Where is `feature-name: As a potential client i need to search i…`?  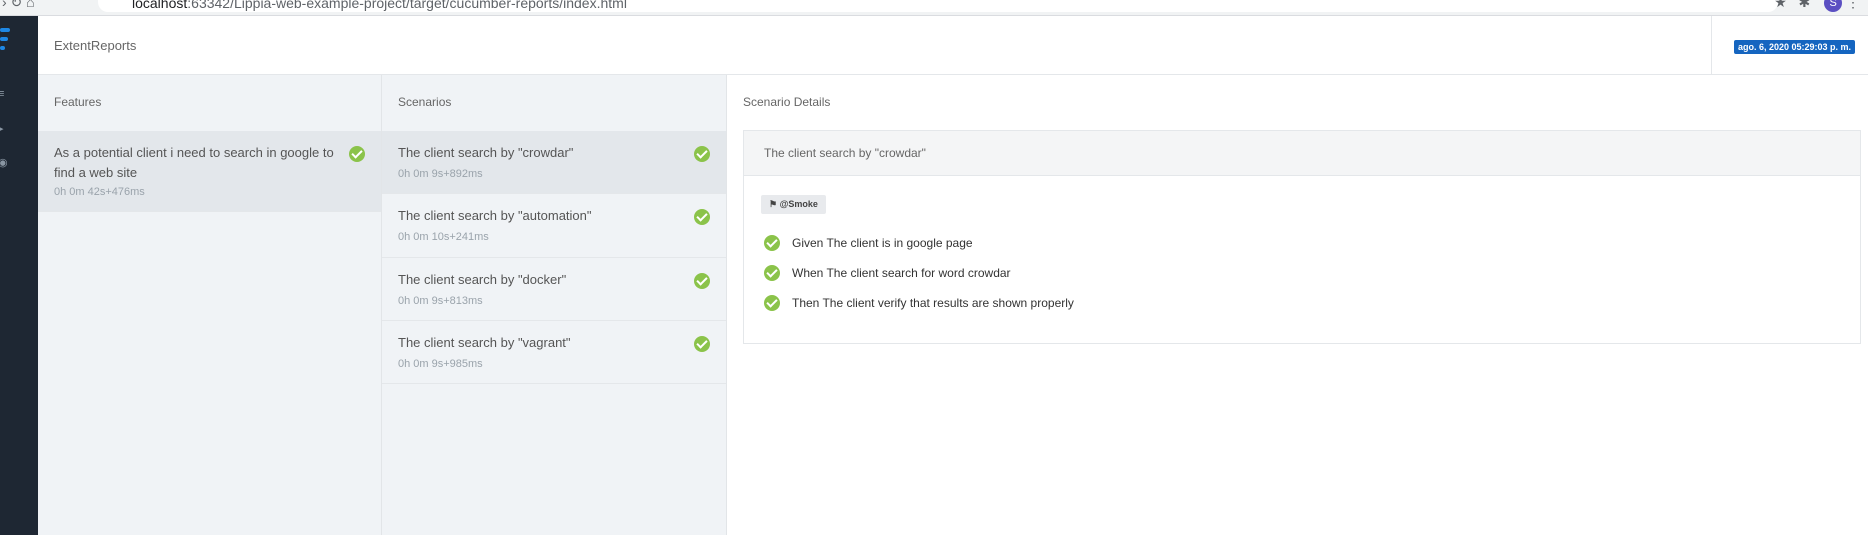
feature-name: As a potential client i need to search i… is located at coordinates (194, 162).